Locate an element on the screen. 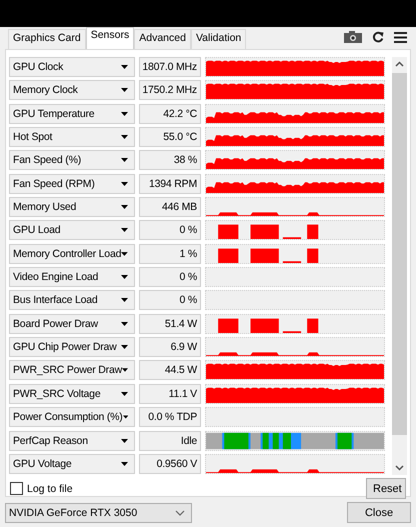 This screenshot has height=527, width=416. tab: Graphics Card is located at coordinates (47, 39).